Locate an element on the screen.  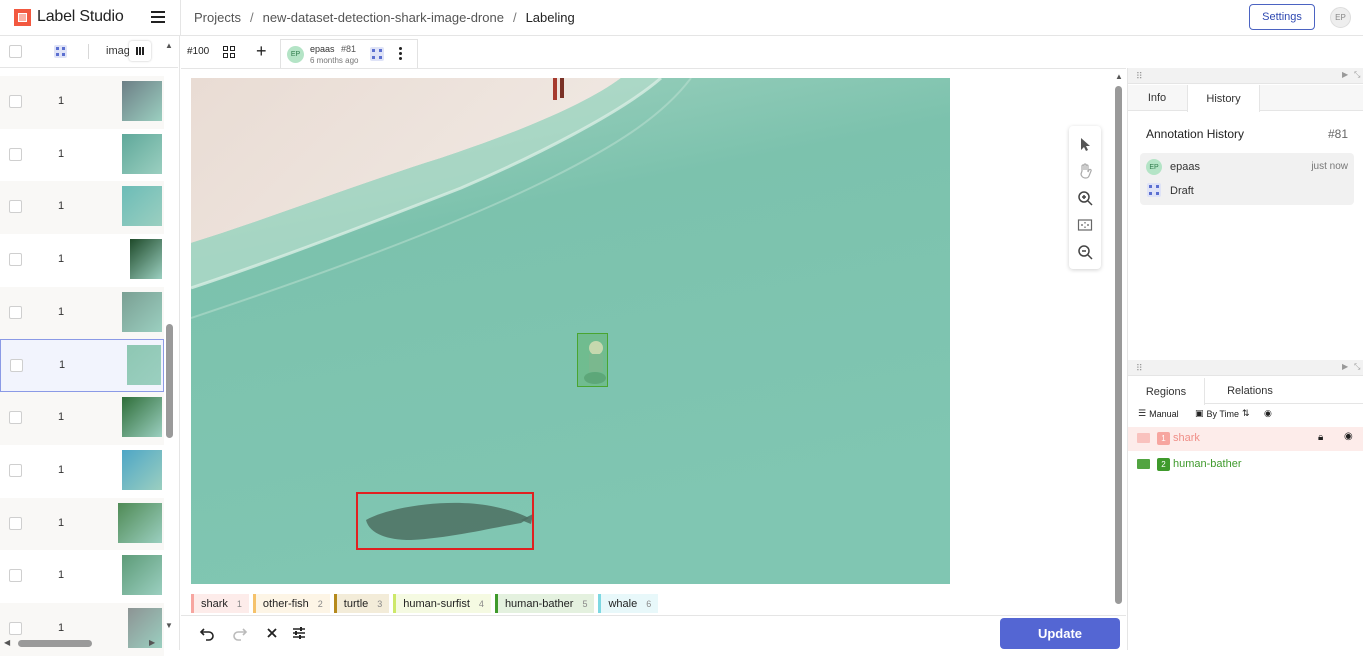
sort-manual-button: ☰ Manual is located at coordinates (1158, 413).